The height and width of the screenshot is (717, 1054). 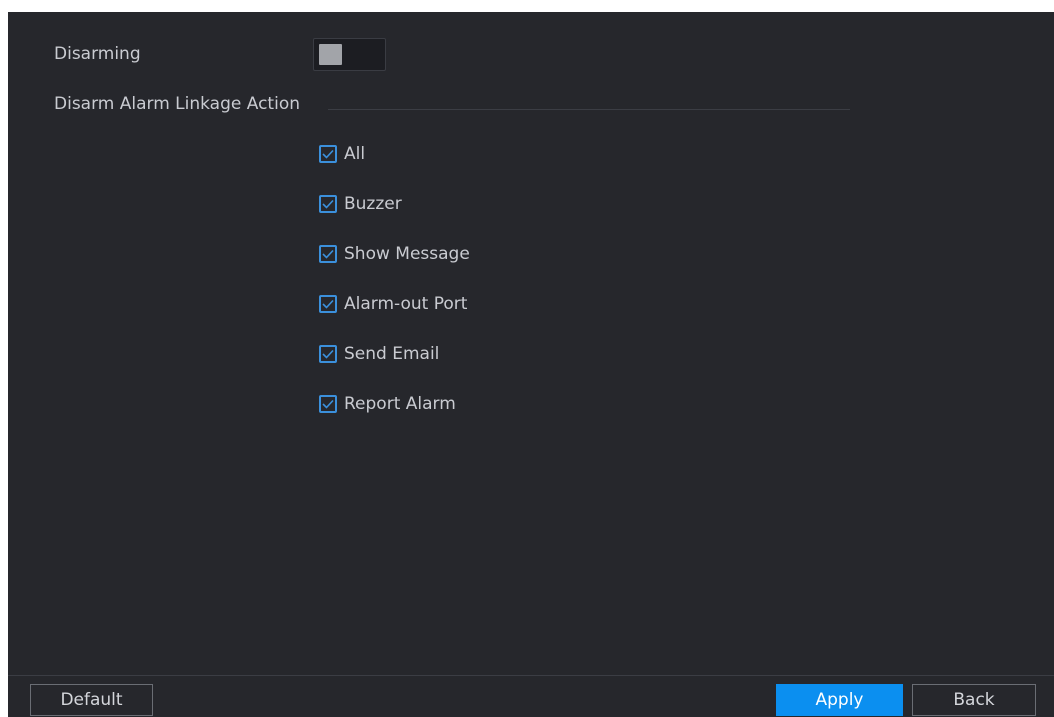 What do you see at coordinates (531, 696) in the screenshot?
I see `footer-bar: Default Apply Back` at bounding box center [531, 696].